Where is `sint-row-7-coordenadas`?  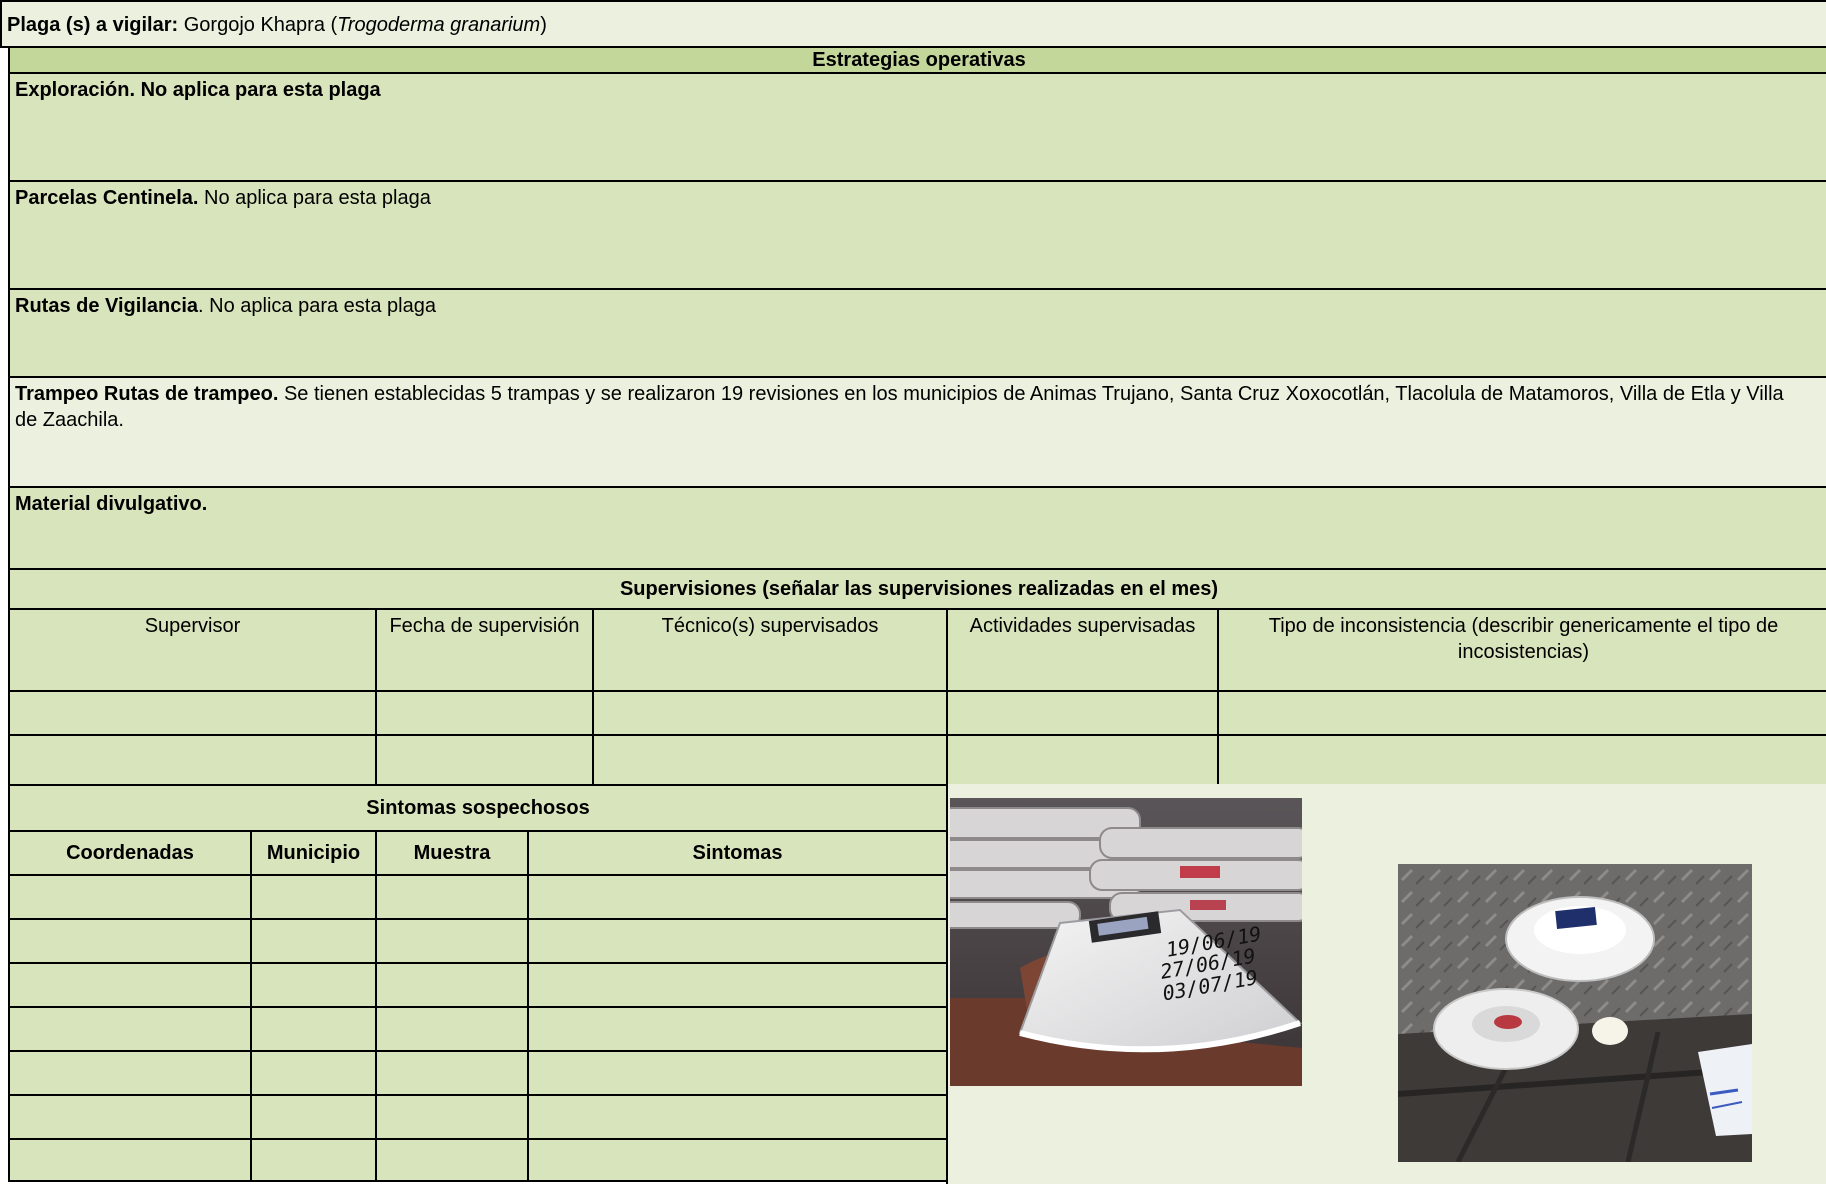
sint-row-7-coordenadas is located at coordinates (130, 1160).